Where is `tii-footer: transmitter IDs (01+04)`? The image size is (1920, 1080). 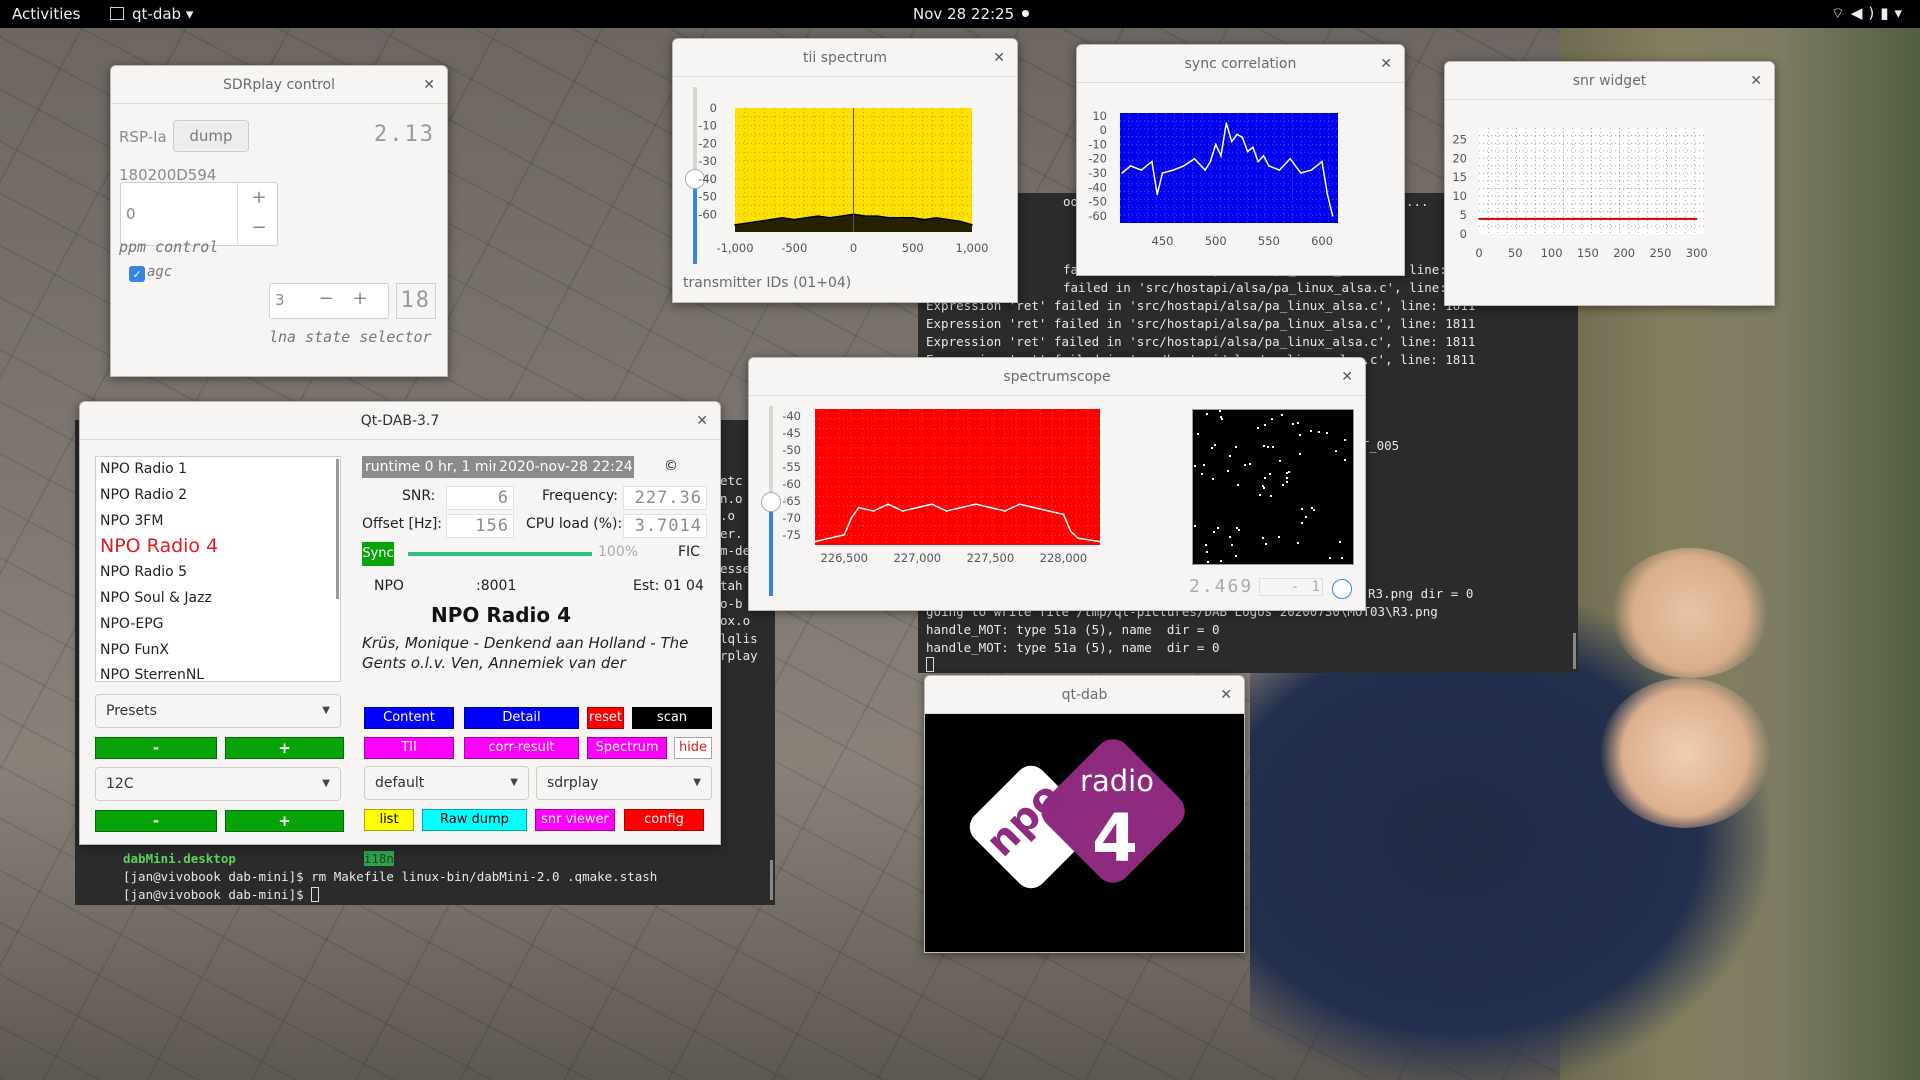
tii-footer: transmitter IDs (01+04) is located at coordinates (767, 283).